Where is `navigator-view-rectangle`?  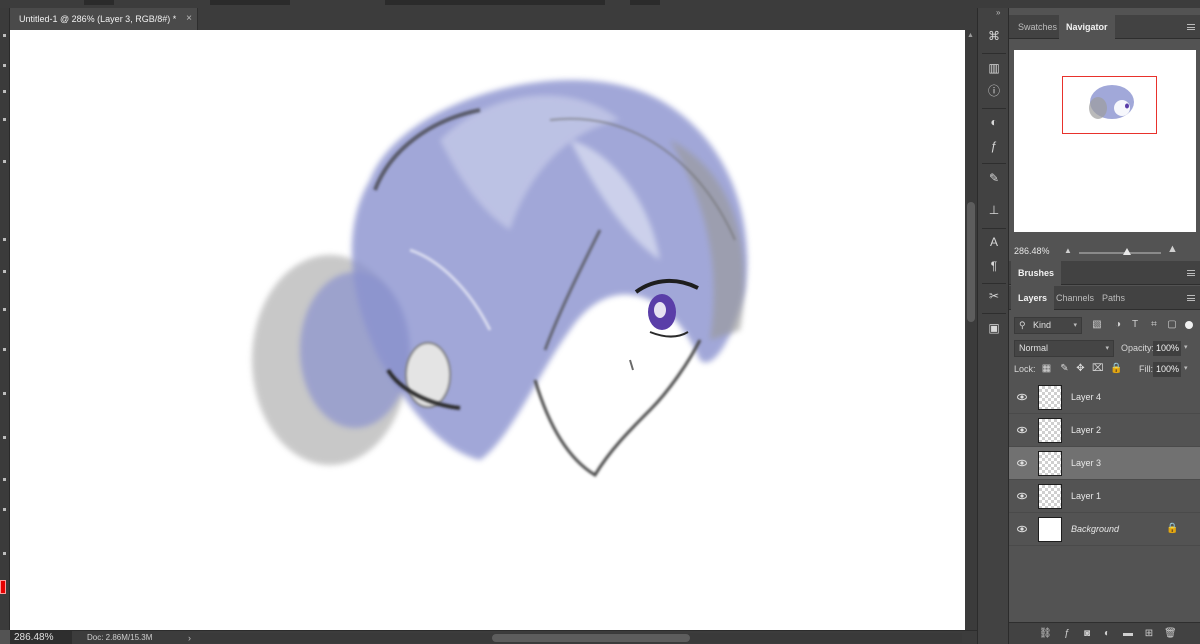 navigator-view-rectangle is located at coordinates (1109, 105).